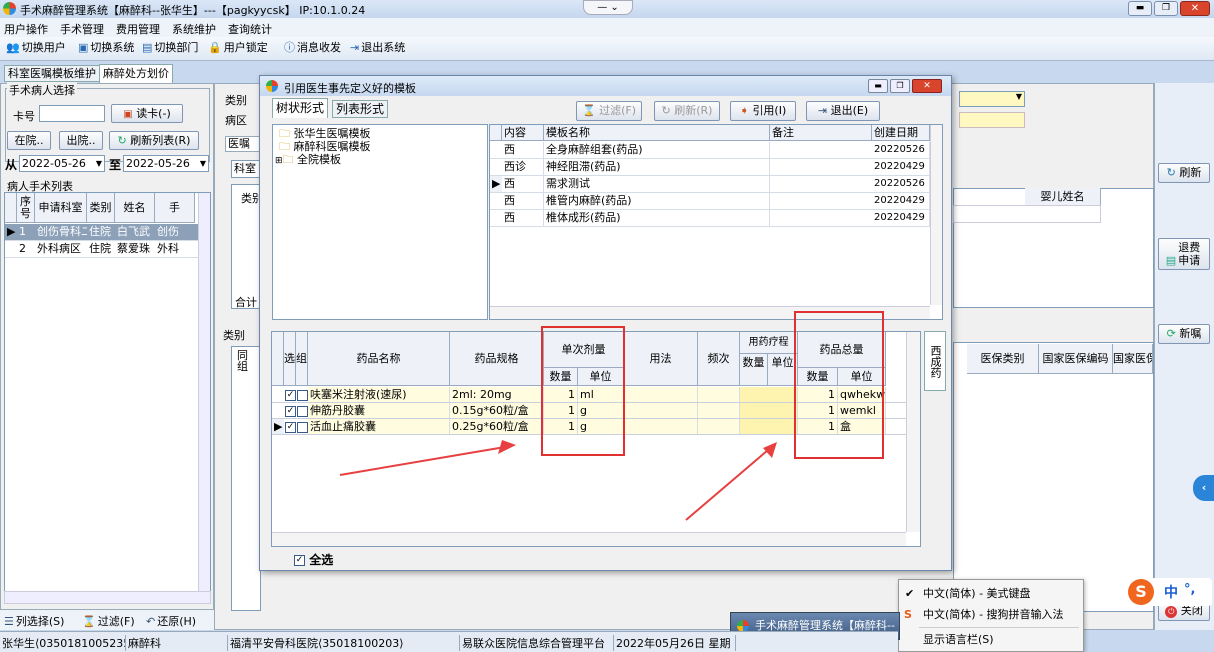 The image size is (1214, 652). Describe the element at coordinates (843, 111) in the screenshot. I see `exit-button: ⇥ 退出(E)` at that location.